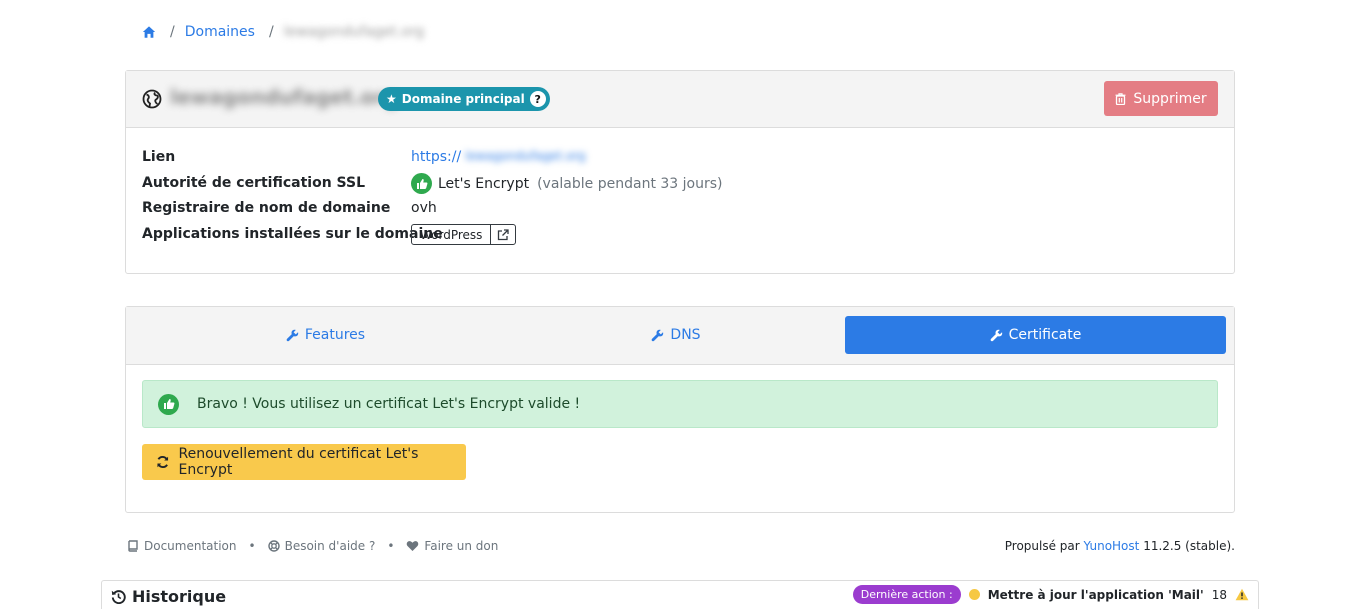  I want to click on link-value: https:// lewagondufaget.org, so click(498, 157).